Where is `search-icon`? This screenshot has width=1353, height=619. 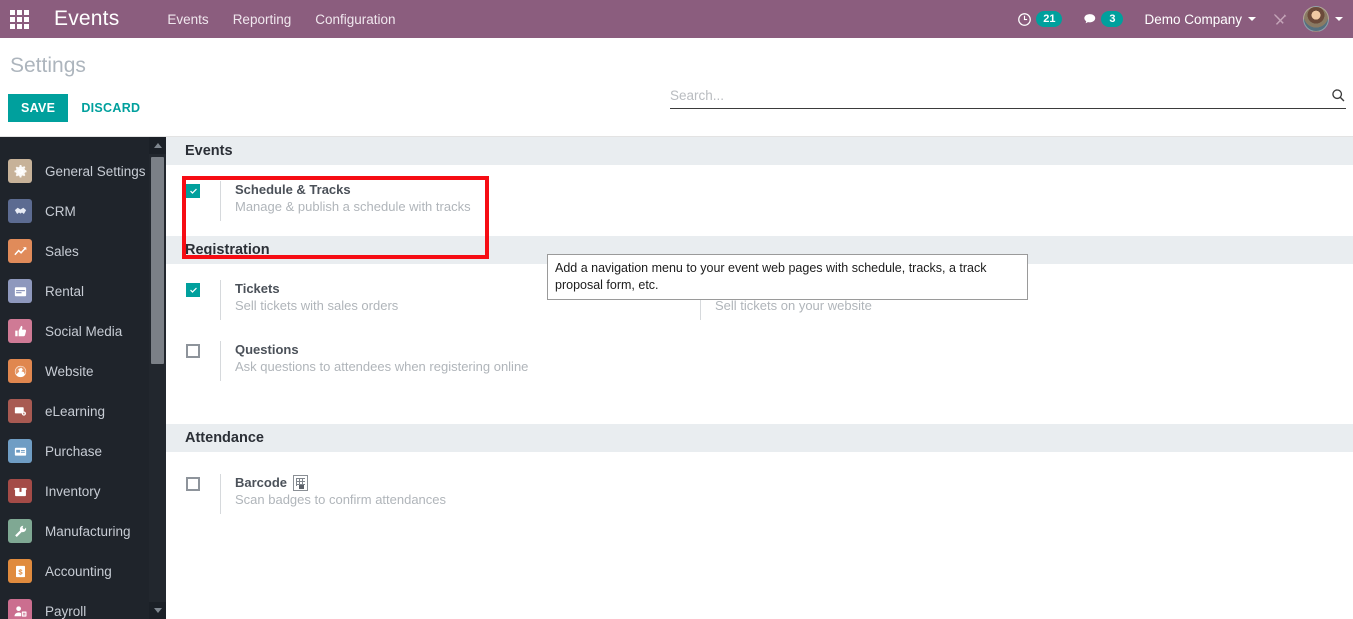
search-icon is located at coordinates (1338, 95).